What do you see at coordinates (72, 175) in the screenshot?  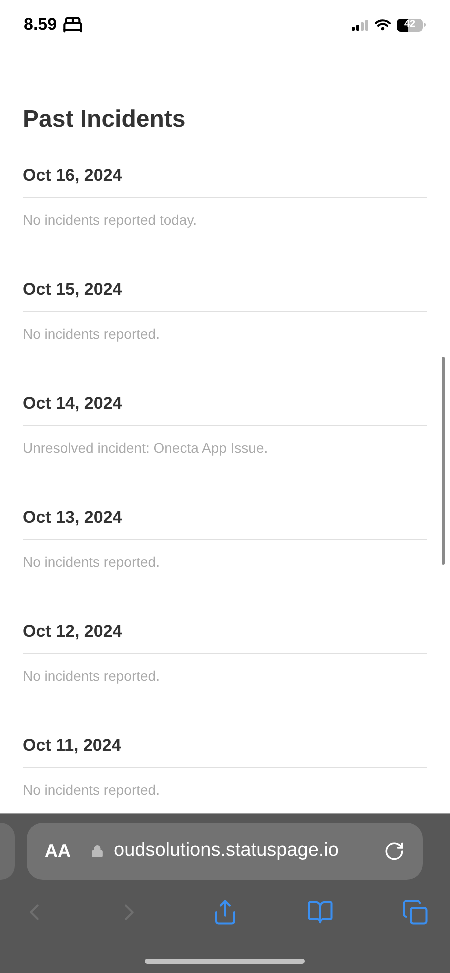 I see `incident-date: Oct 16, 2024` at bounding box center [72, 175].